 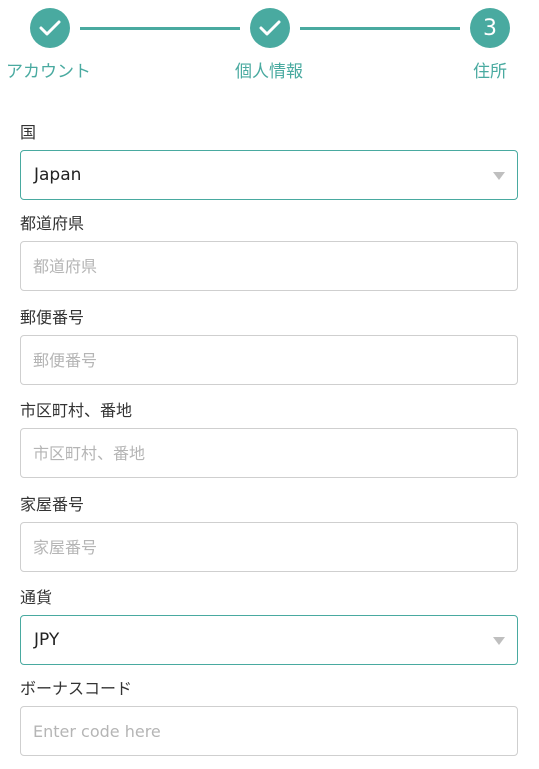 I want to click on city-label: 市区町村、番地, so click(x=76, y=410).